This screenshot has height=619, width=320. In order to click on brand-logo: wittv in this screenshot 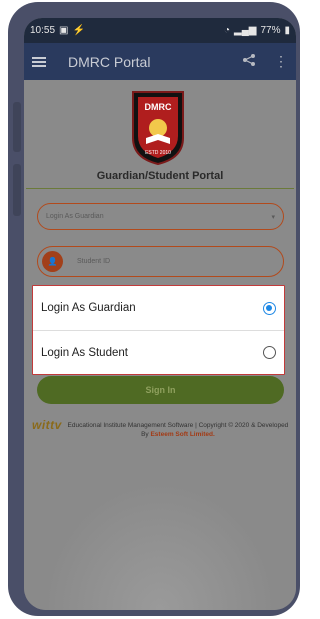, I will do `click(47, 425)`.